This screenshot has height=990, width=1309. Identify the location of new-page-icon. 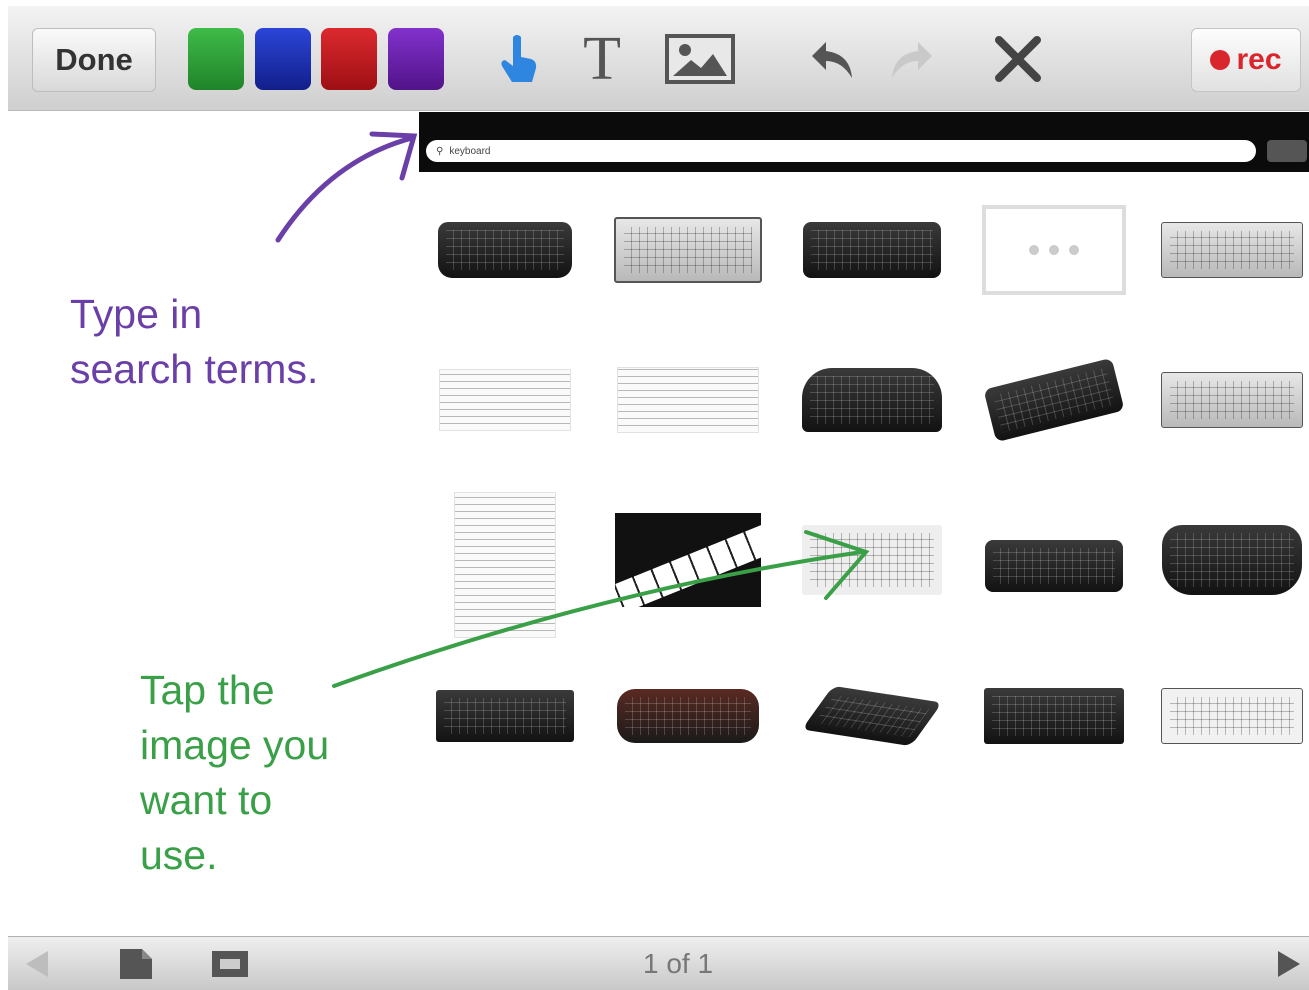
(138, 966).